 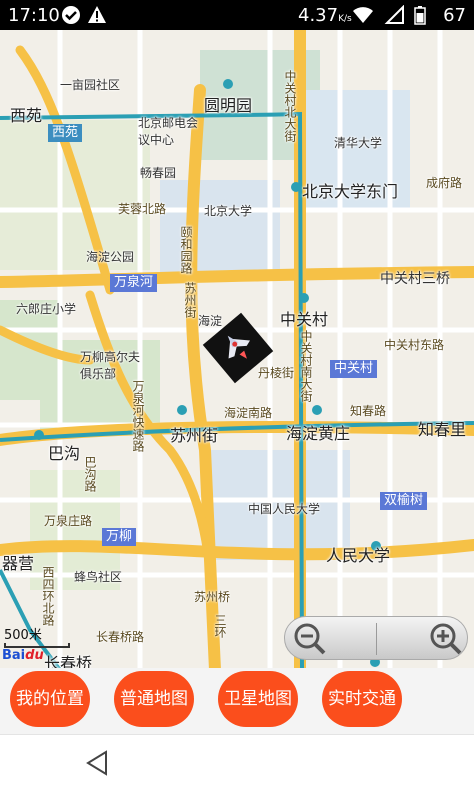 I want to click on wifi-icon, so click(x=363, y=15).